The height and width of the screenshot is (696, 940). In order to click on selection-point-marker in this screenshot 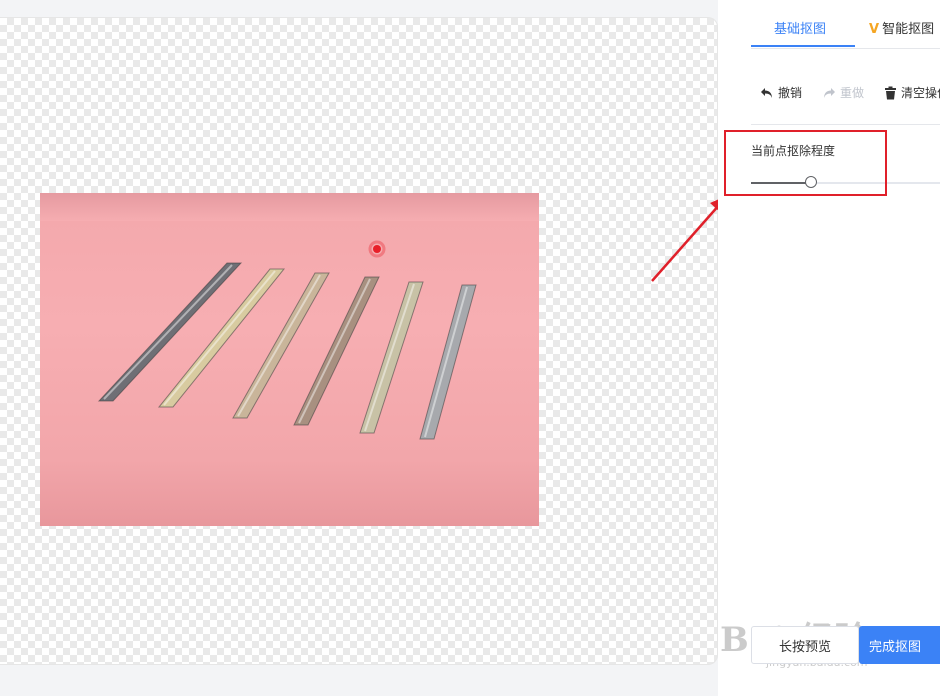, I will do `click(377, 249)`.